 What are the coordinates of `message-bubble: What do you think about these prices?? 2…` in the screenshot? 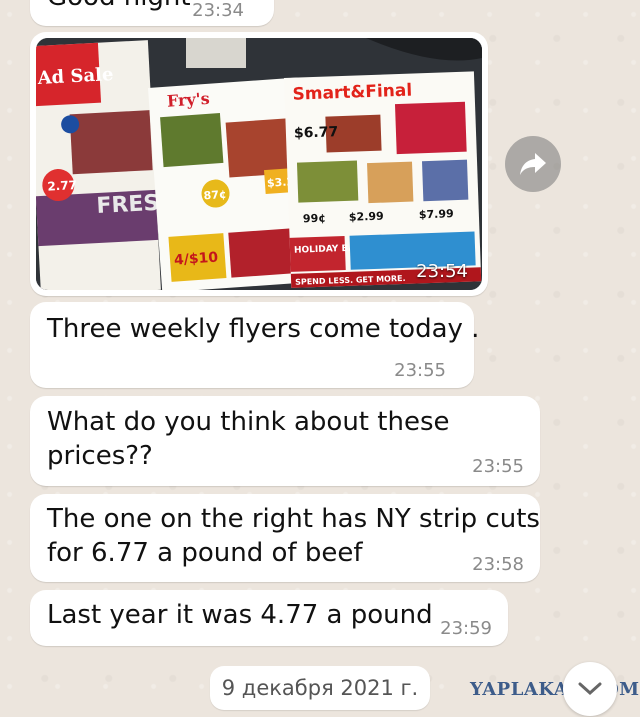 It's located at (285, 441).